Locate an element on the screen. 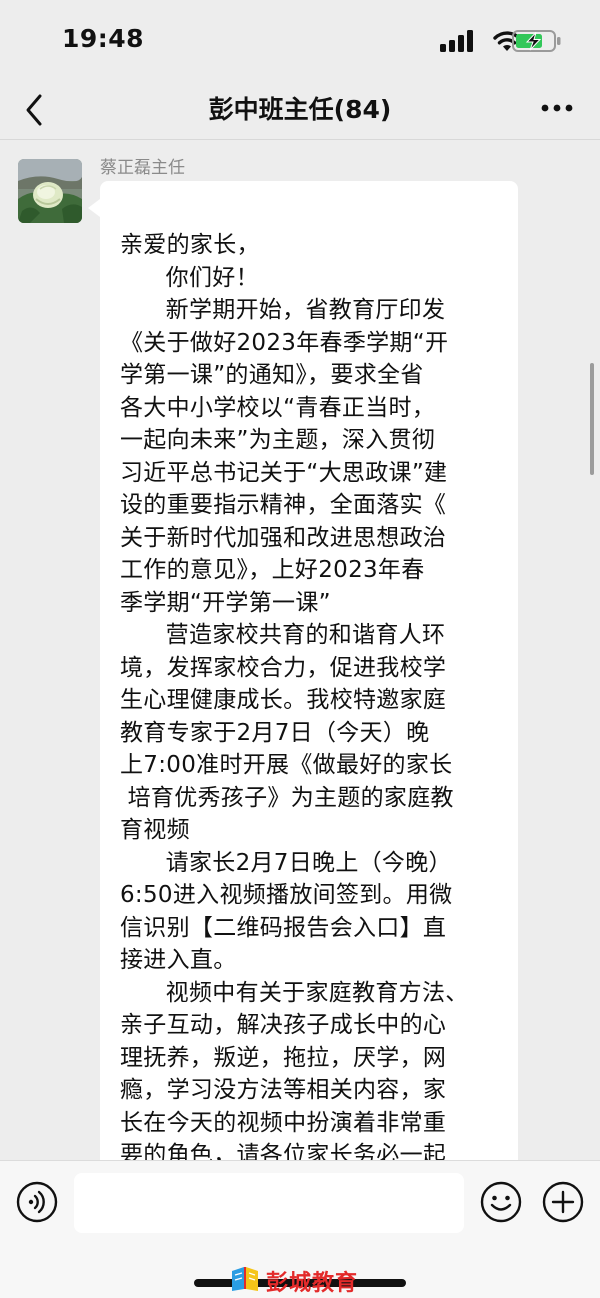 Image resolution: width=600 pixels, height=1298 pixels. message-line: 学第一课”的通知》，要求全省 is located at coordinates (272, 375).